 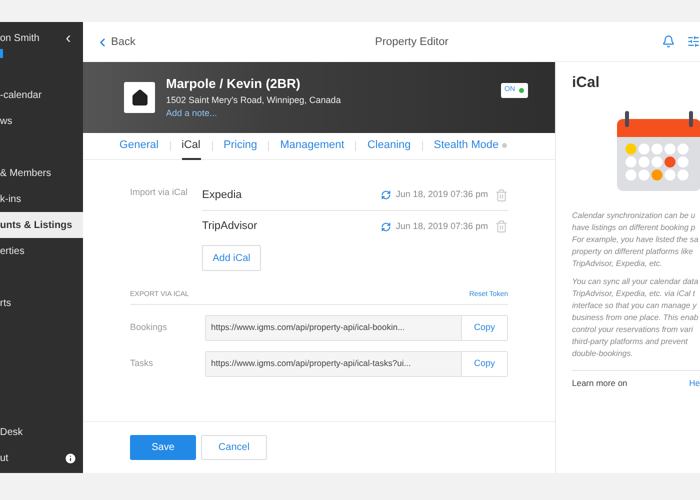 What do you see at coordinates (693, 41) in the screenshot?
I see `filter-icon` at bounding box center [693, 41].